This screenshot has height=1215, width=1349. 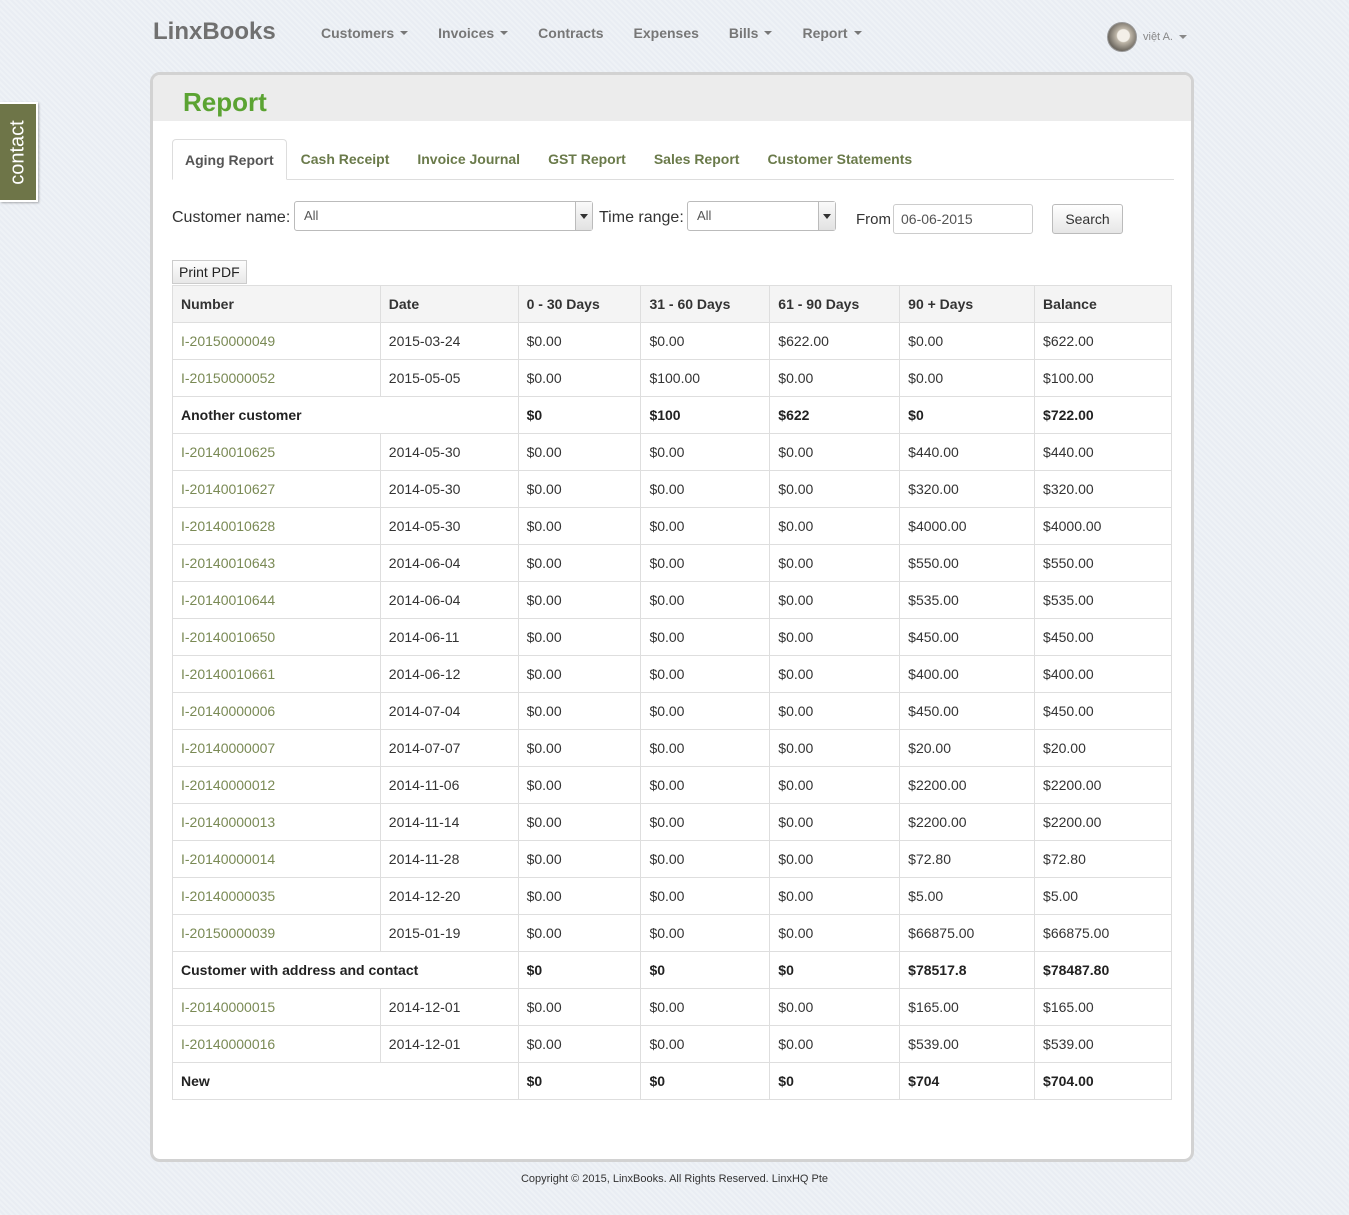 I want to click on customer-name-value: All, so click(x=311, y=215).